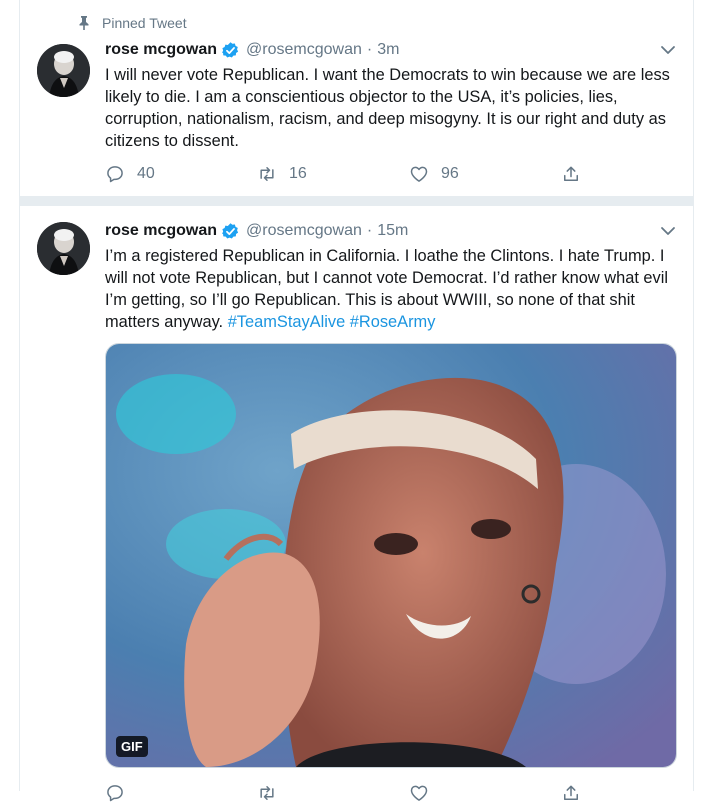 This screenshot has width=703, height=805. What do you see at coordinates (146, 173) in the screenshot?
I see `reply-count: 40` at bounding box center [146, 173].